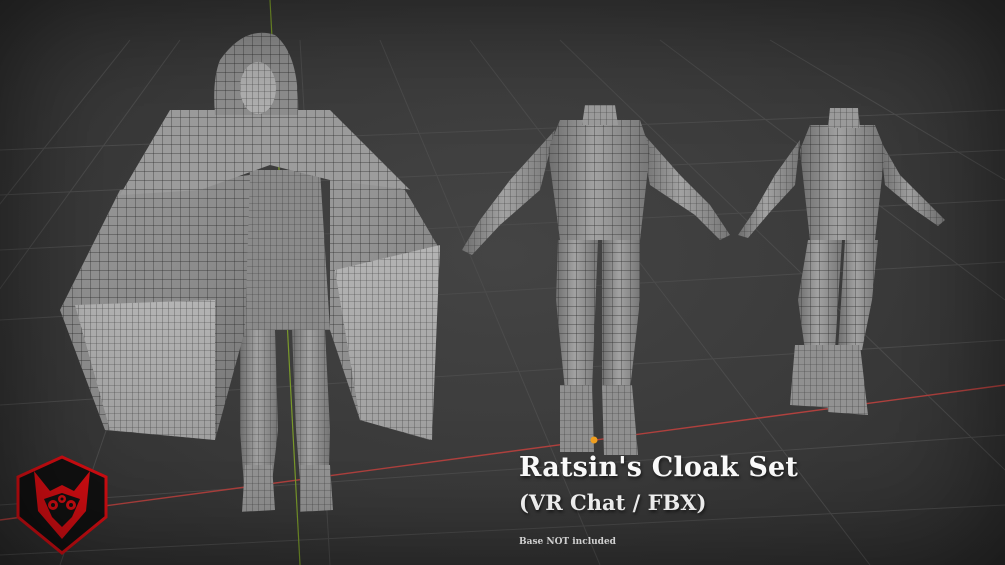 The image size is (1005, 565). Describe the element at coordinates (613, 502) in the screenshot. I see `product-subtitle: (VR Chat / FBX)` at that location.